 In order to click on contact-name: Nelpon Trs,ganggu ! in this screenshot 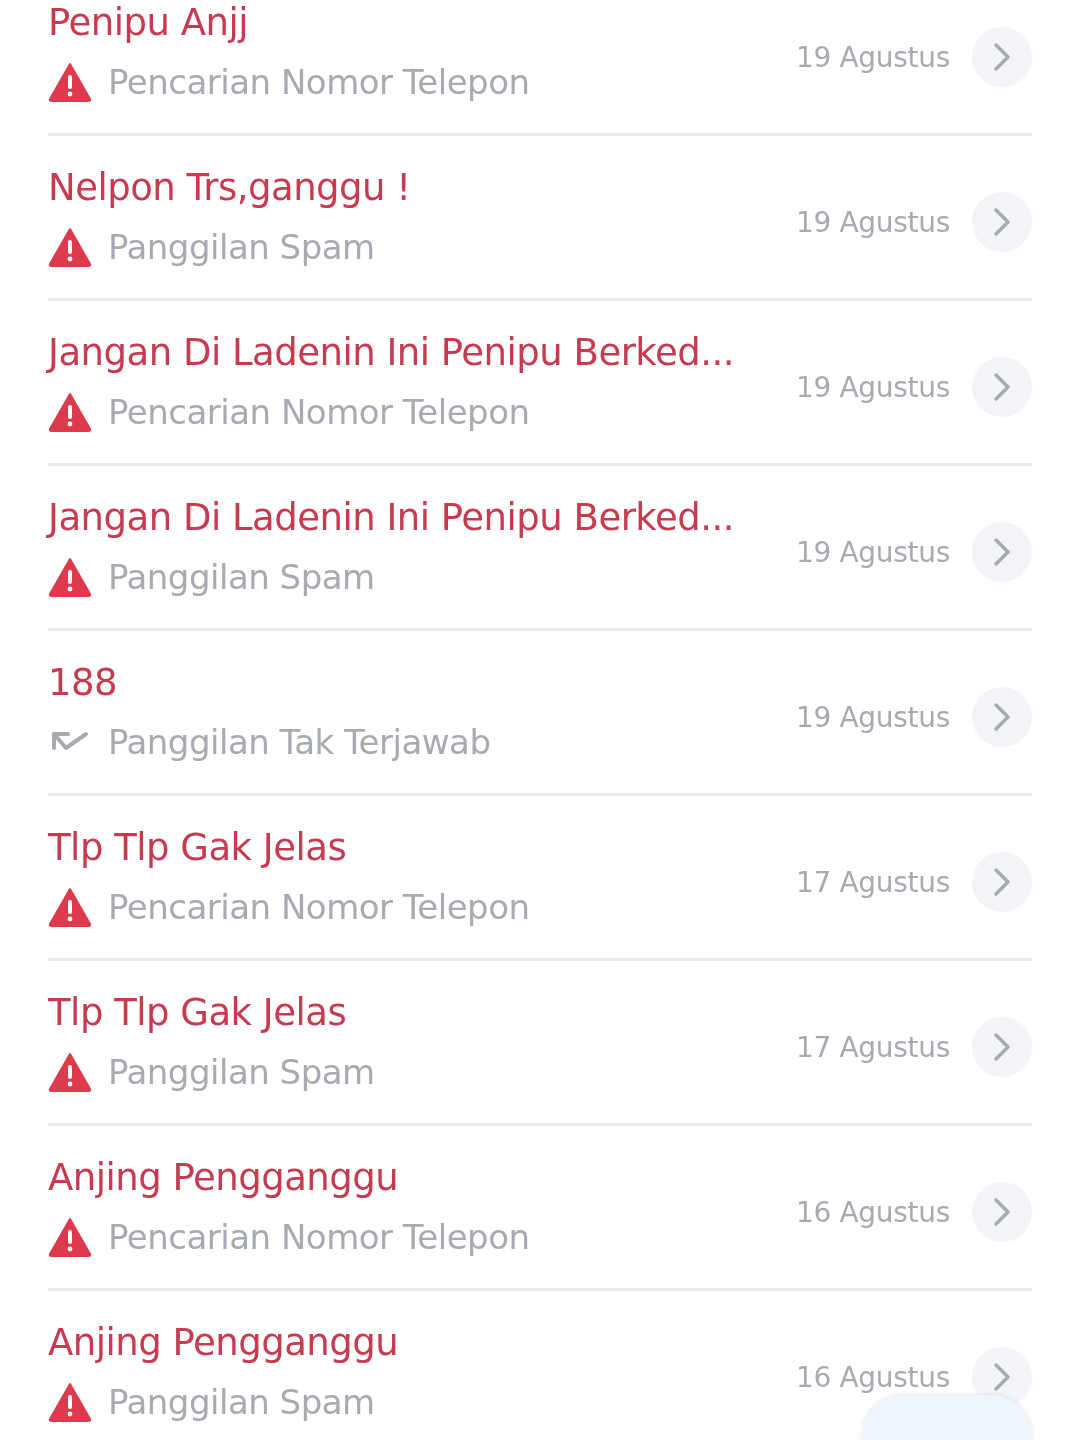, I will do `click(229, 188)`.